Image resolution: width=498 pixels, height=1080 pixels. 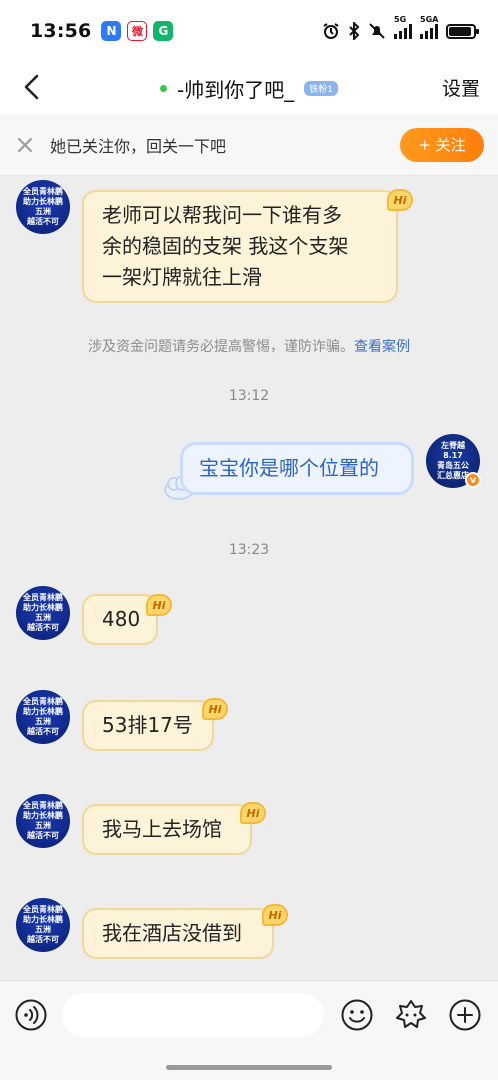 I want to click on signal-5g-icon: 5G, so click(x=403, y=27).